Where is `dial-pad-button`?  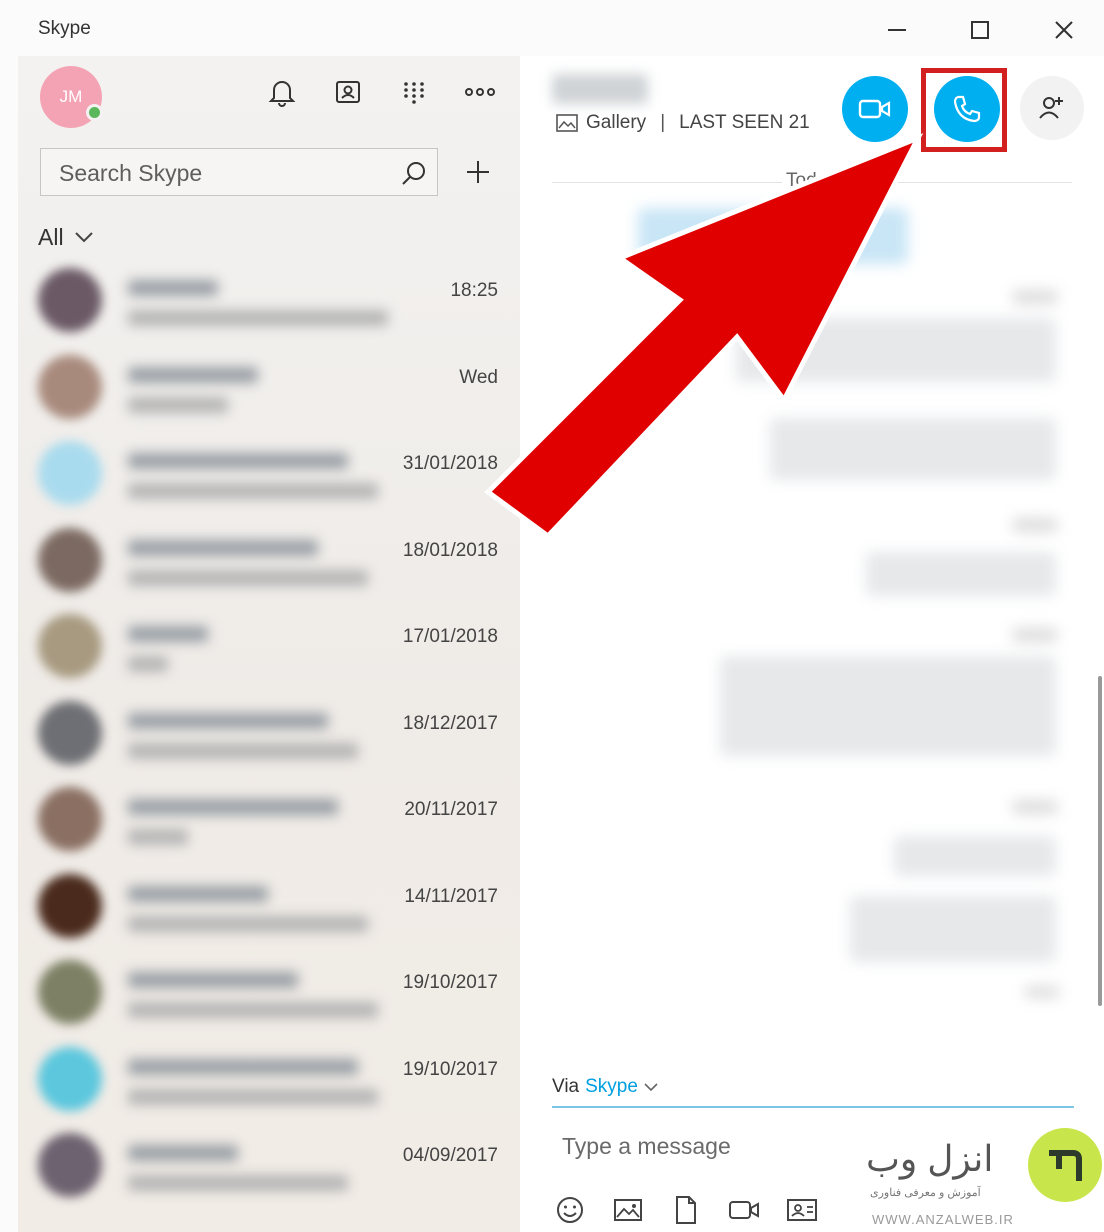
dial-pad-button is located at coordinates (414, 92).